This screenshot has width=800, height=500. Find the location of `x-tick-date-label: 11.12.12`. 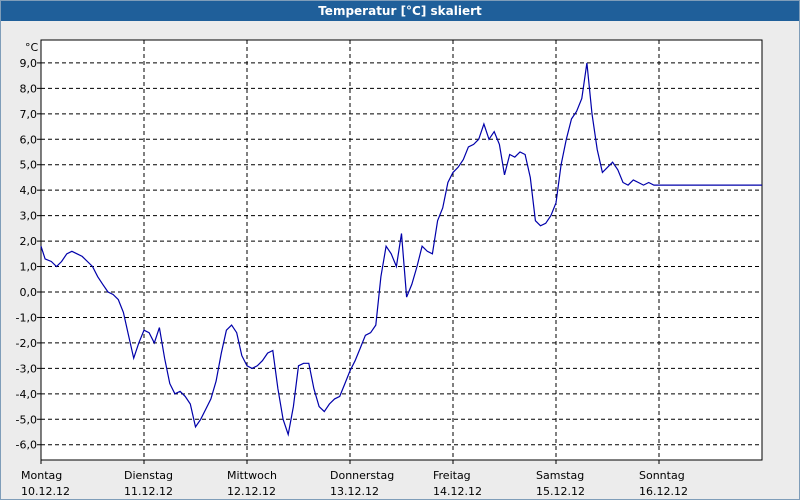

x-tick-date-label: 11.12.12 is located at coordinates (148, 491).